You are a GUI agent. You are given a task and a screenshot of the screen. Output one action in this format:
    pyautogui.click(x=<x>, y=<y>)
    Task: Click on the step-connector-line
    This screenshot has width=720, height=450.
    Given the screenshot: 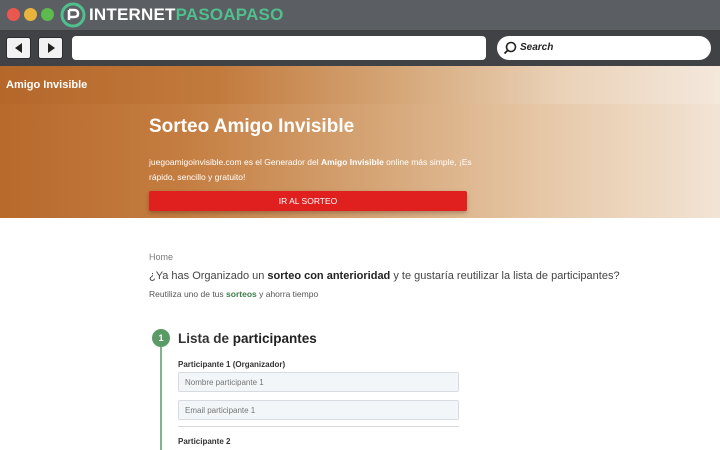 What is the action you would take?
    pyautogui.click(x=161, y=398)
    